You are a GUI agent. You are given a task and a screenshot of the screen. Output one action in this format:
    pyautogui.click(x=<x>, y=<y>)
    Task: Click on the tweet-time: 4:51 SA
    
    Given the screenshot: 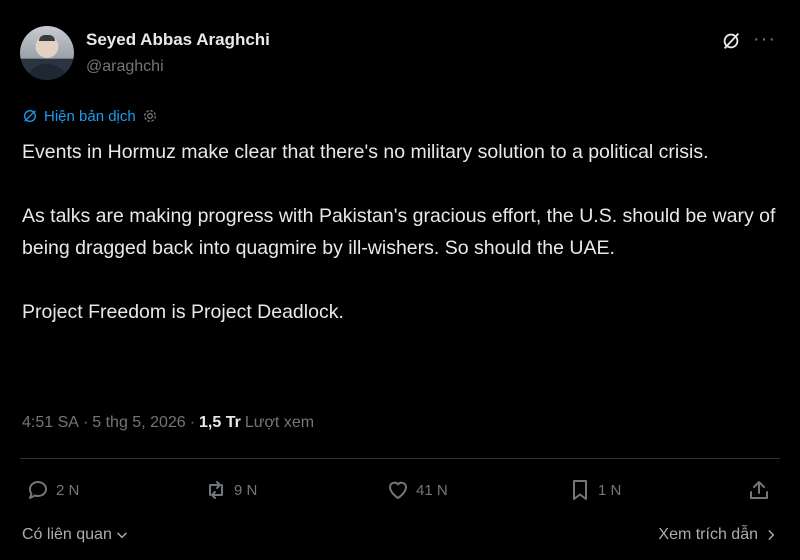 What is the action you would take?
    pyautogui.click(x=50, y=423)
    